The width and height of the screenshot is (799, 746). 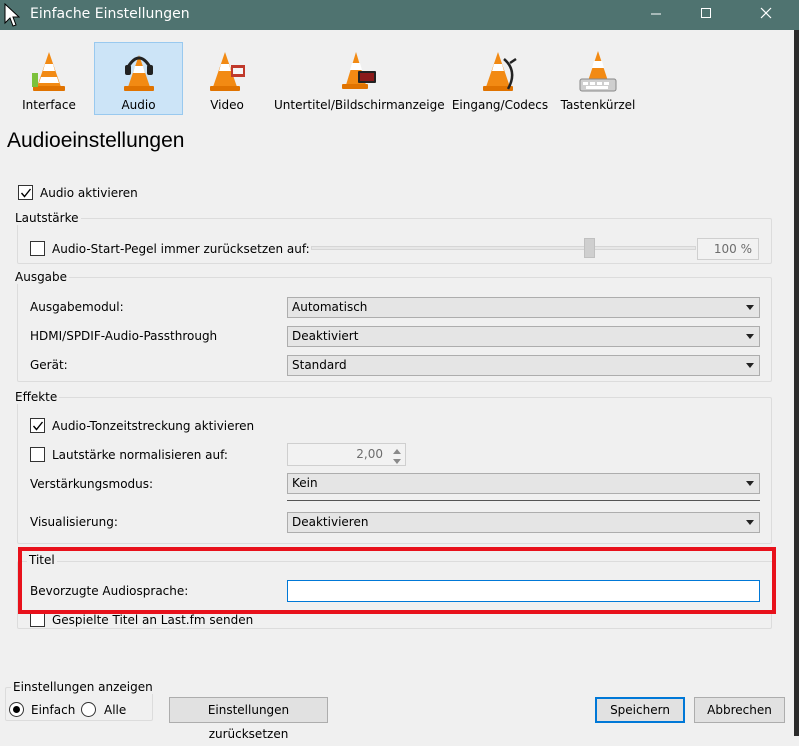 What do you see at coordinates (12, 15) in the screenshot?
I see `mouse-cursor-icon` at bounding box center [12, 15].